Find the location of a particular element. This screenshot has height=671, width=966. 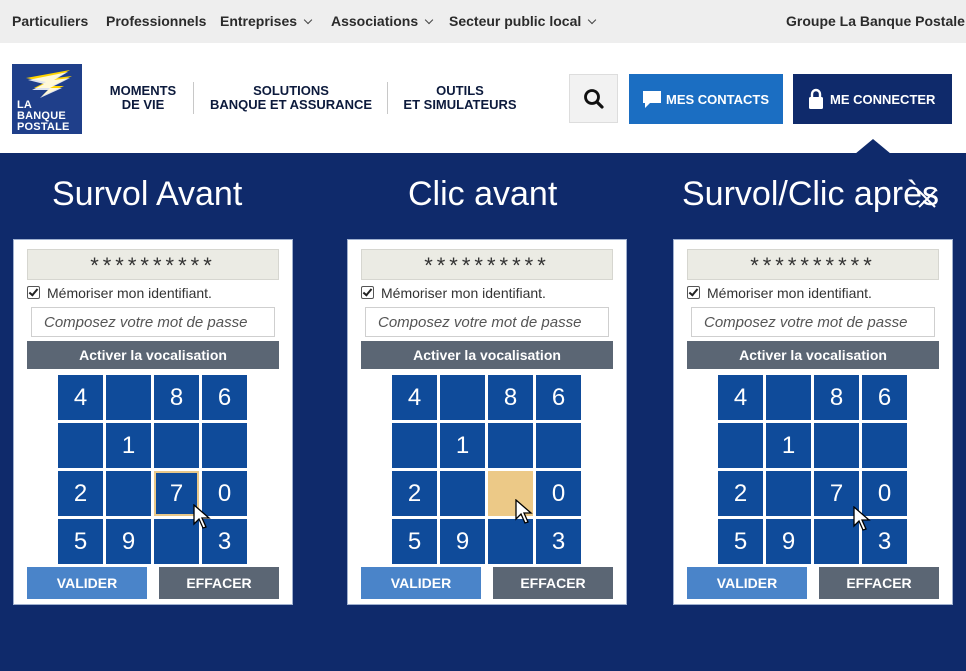

nav-moments-de-vie: MOMENTS DE VIE is located at coordinates (143, 98).